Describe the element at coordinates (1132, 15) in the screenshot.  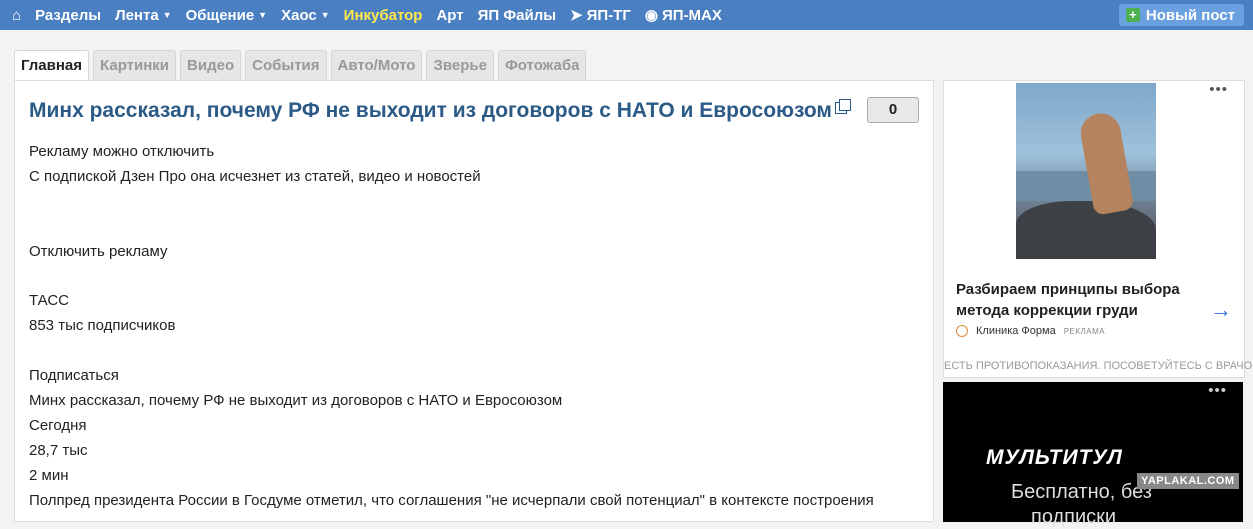
I see `plus-icon: +` at that location.